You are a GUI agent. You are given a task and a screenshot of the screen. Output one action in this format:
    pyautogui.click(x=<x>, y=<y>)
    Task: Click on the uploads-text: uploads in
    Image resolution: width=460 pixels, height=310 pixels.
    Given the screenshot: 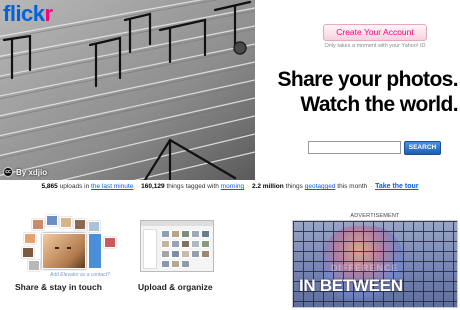 What is the action you would take?
    pyautogui.click(x=74, y=186)
    